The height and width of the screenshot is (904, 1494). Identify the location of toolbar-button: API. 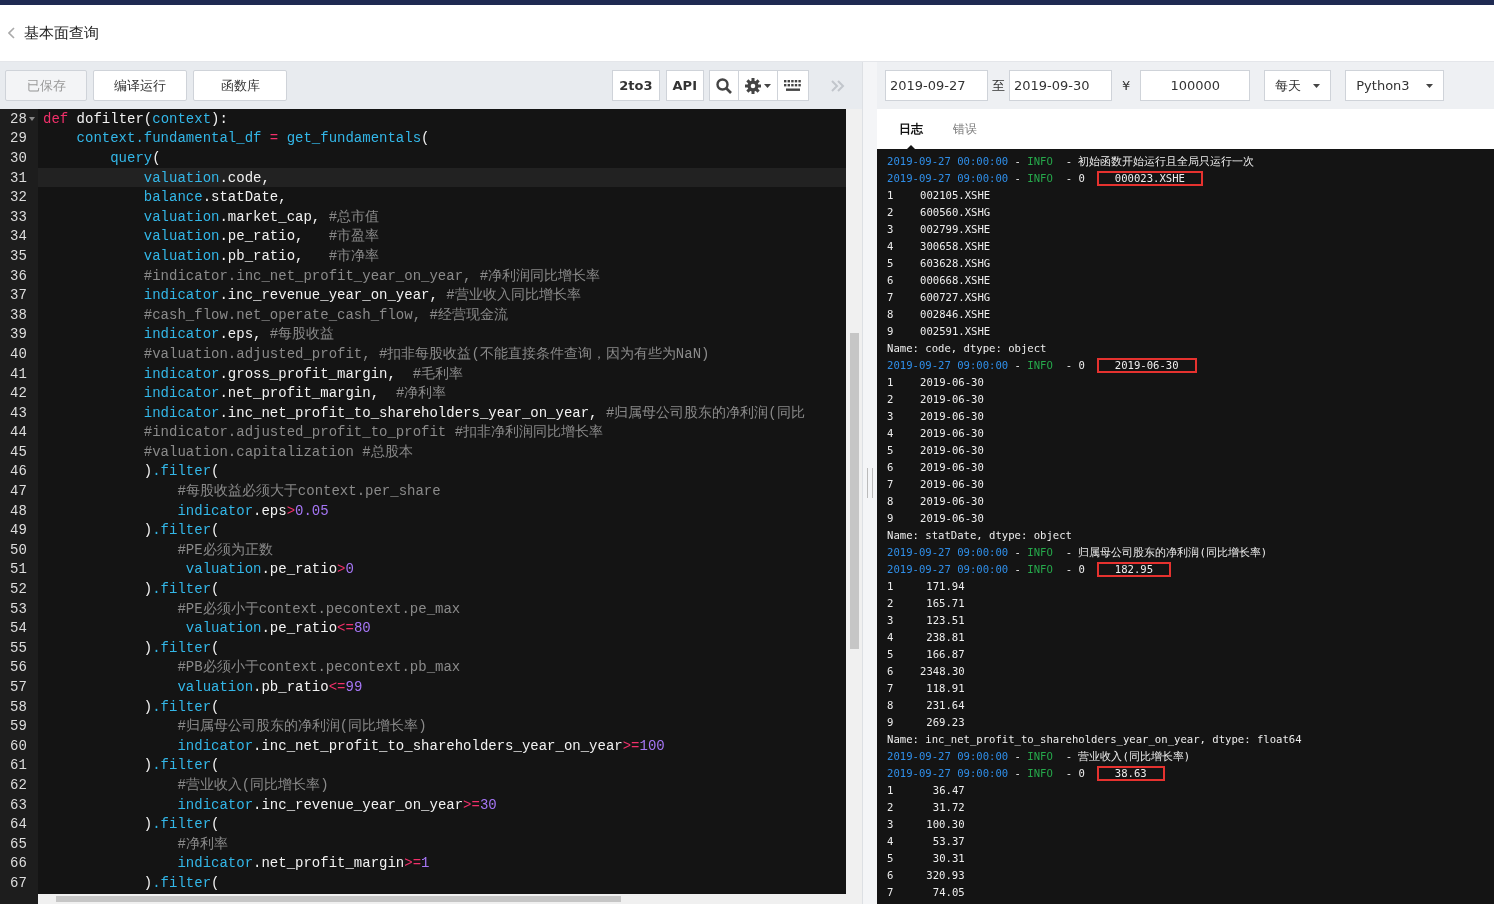
(684, 85).